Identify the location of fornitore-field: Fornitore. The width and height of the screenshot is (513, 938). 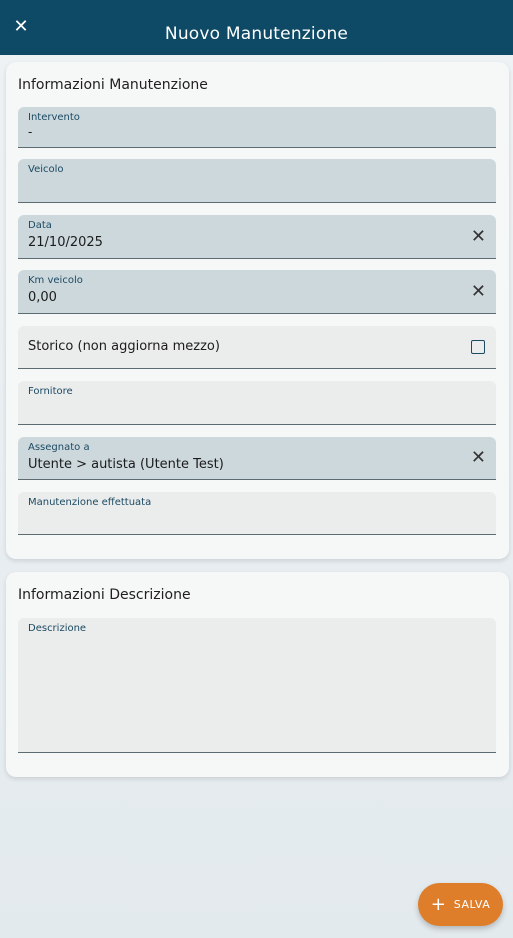
(257, 403).